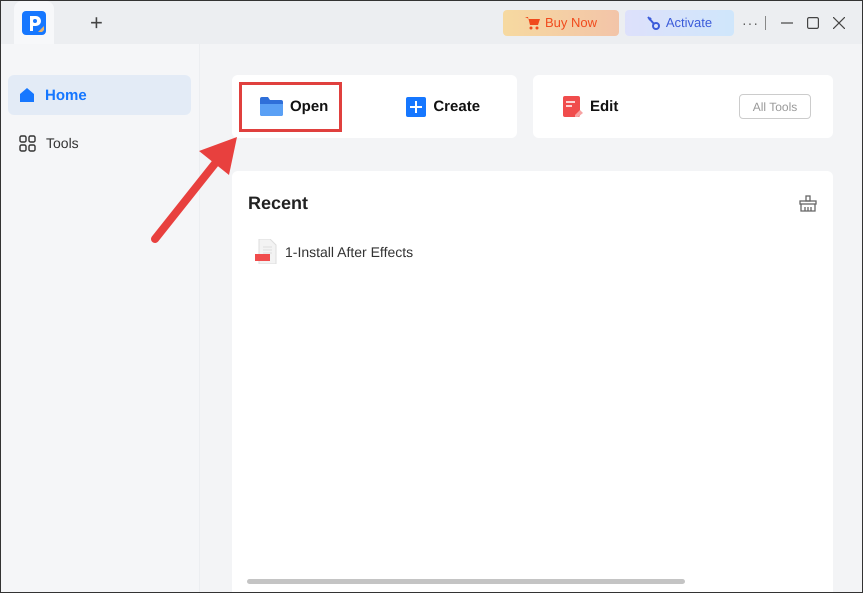 The height and width of the screenshot is (593, 863). I want to click on home-icon, so click(27, 95).